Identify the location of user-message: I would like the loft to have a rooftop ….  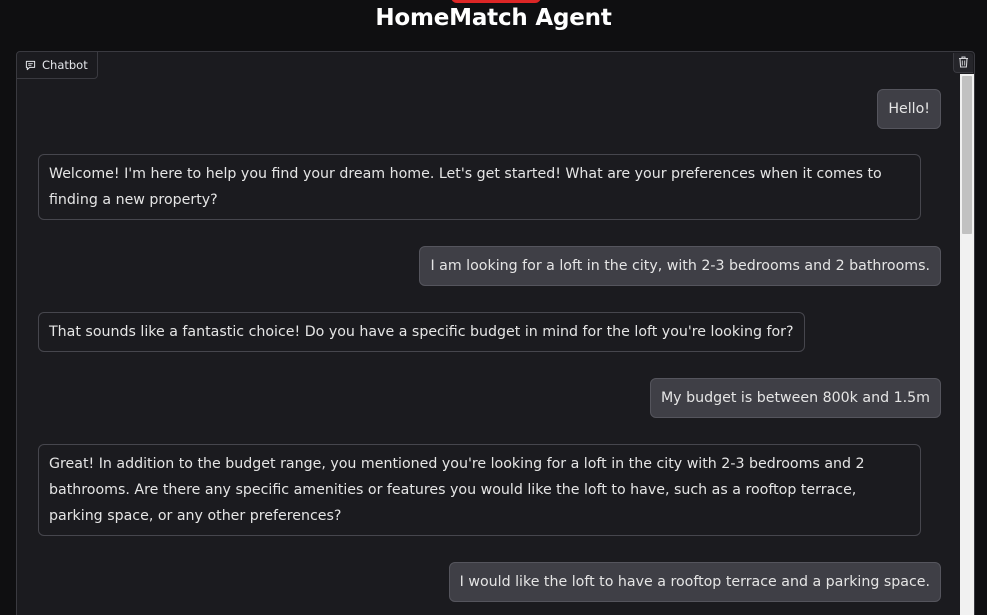
(694, 582).